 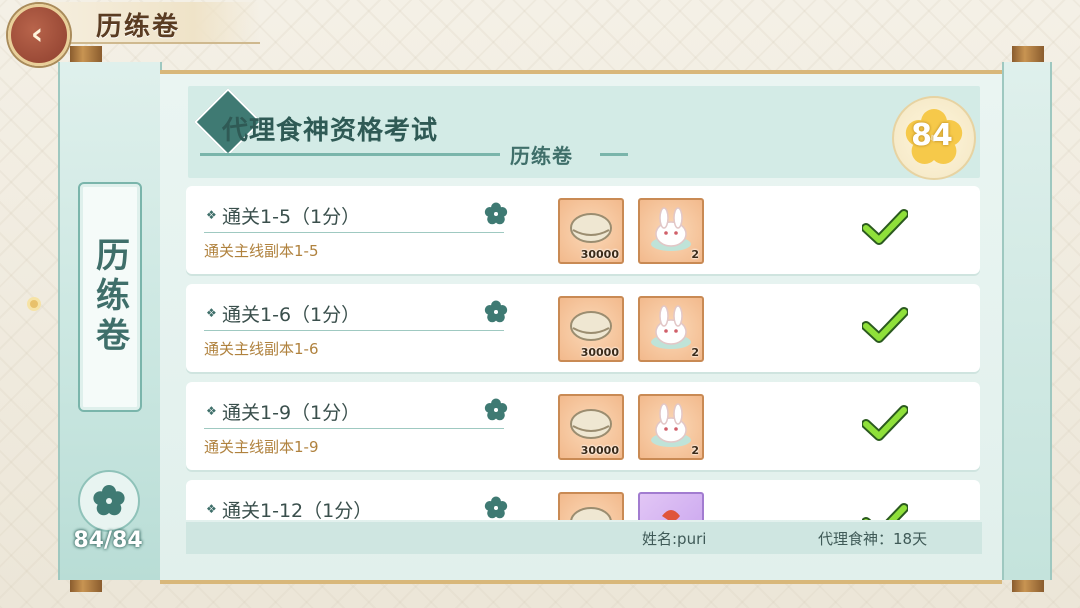 What do you see at coordinates (873, 539) in the screenshot?
I see `agent-days: 代理食神：18天` at bounding box center [873, 539].